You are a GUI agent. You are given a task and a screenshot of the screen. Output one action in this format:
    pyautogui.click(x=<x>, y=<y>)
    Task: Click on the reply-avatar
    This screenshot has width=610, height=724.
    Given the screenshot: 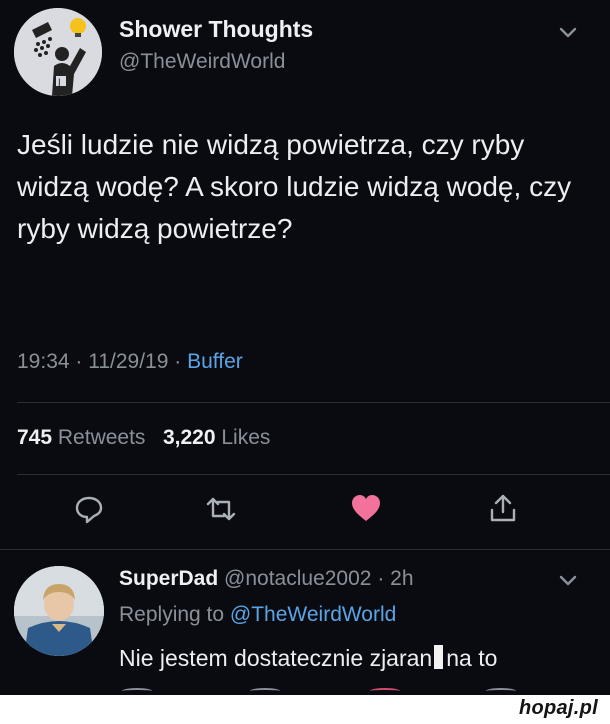 What is the action you would take?
    pyautogui.click(x=59, y=611)
    